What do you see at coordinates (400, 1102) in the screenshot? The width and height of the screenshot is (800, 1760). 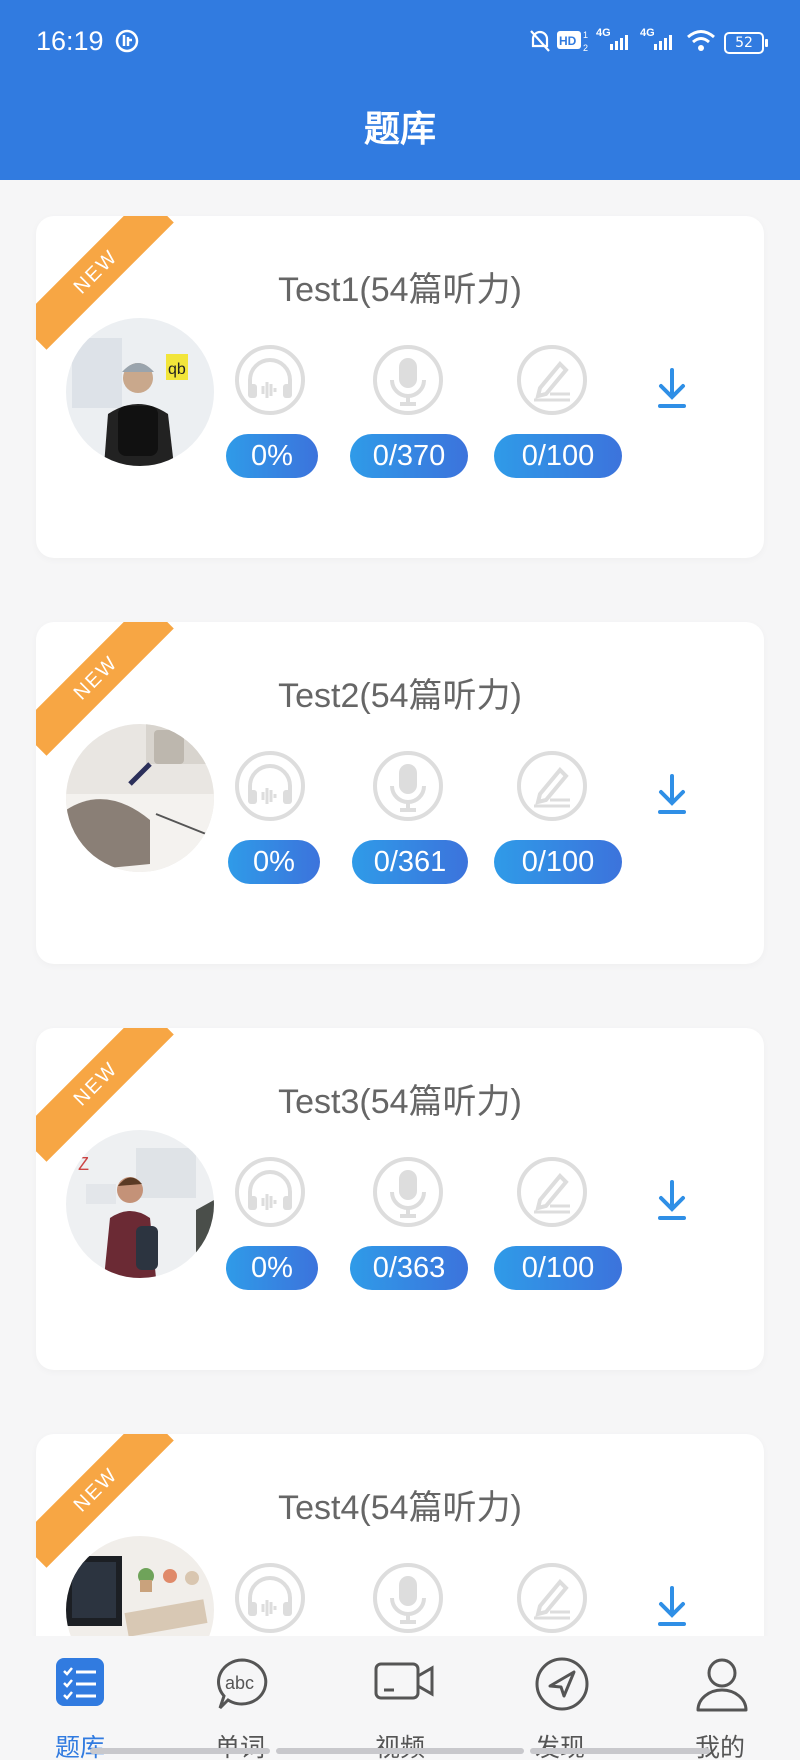 I see `card-title: Test3(54篇听力)` at bounding box center [400, 1102].